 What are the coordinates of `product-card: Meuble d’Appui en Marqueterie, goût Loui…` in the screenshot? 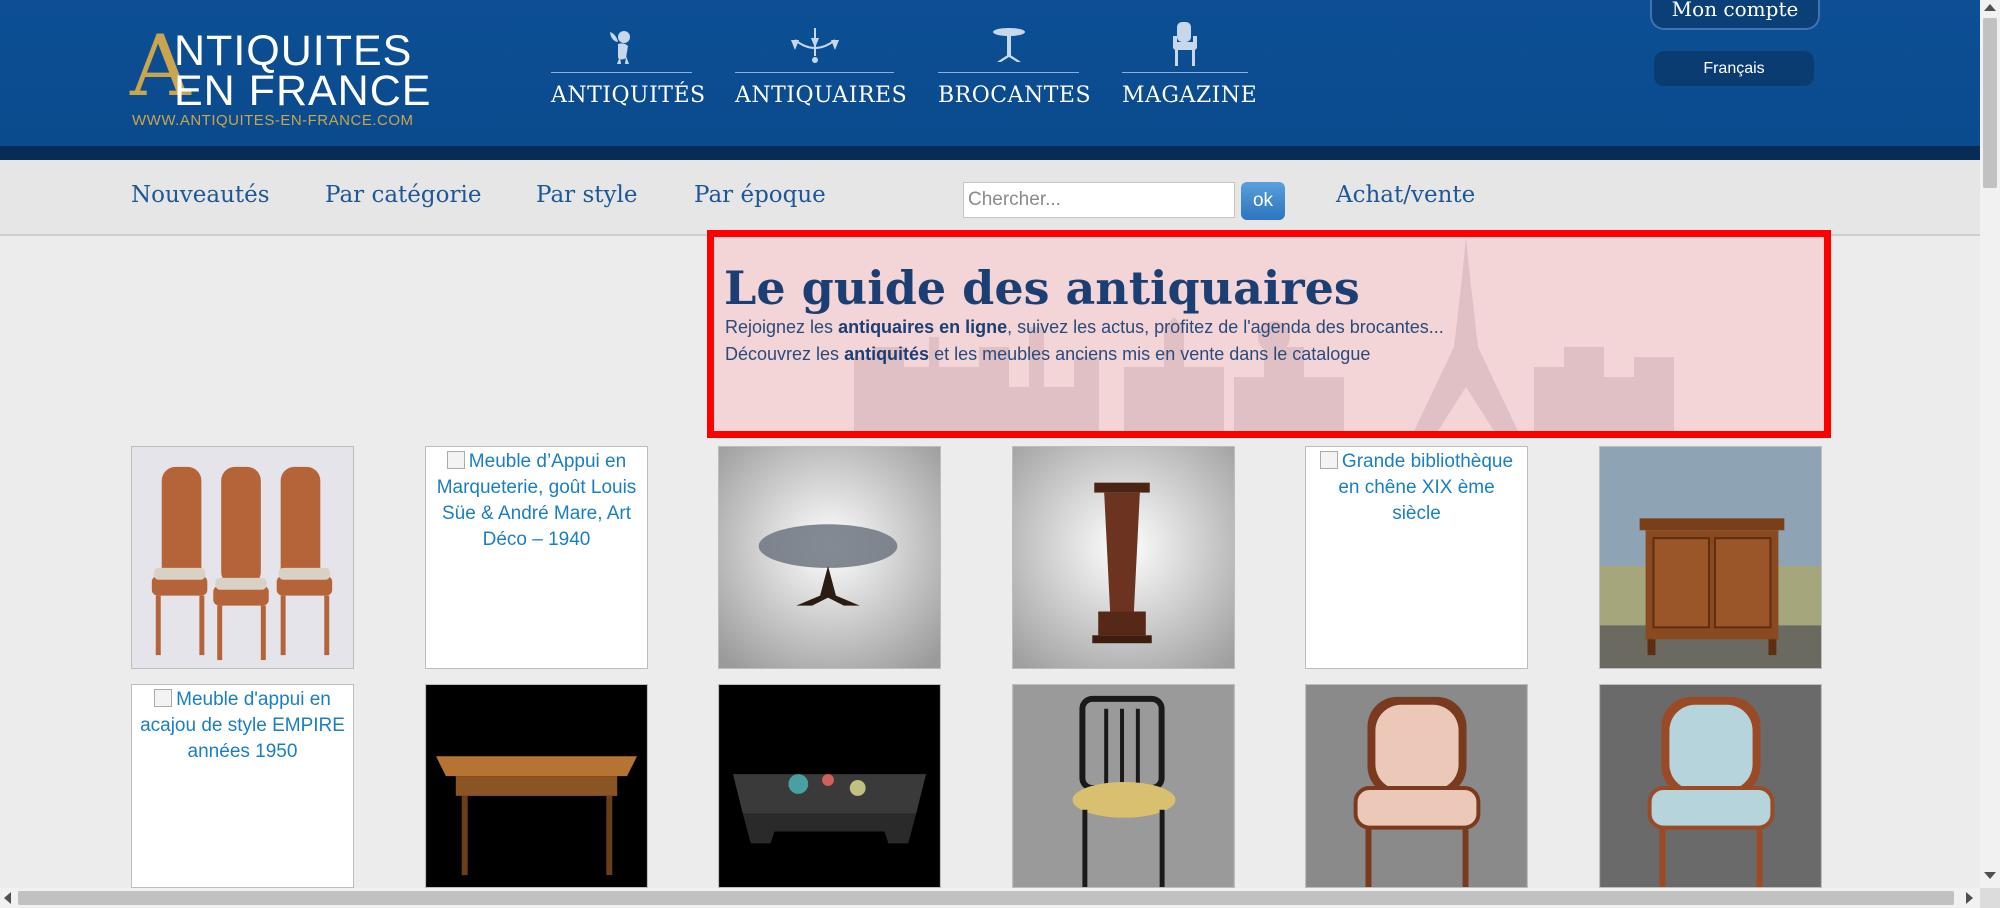 It's located at (536, 557).